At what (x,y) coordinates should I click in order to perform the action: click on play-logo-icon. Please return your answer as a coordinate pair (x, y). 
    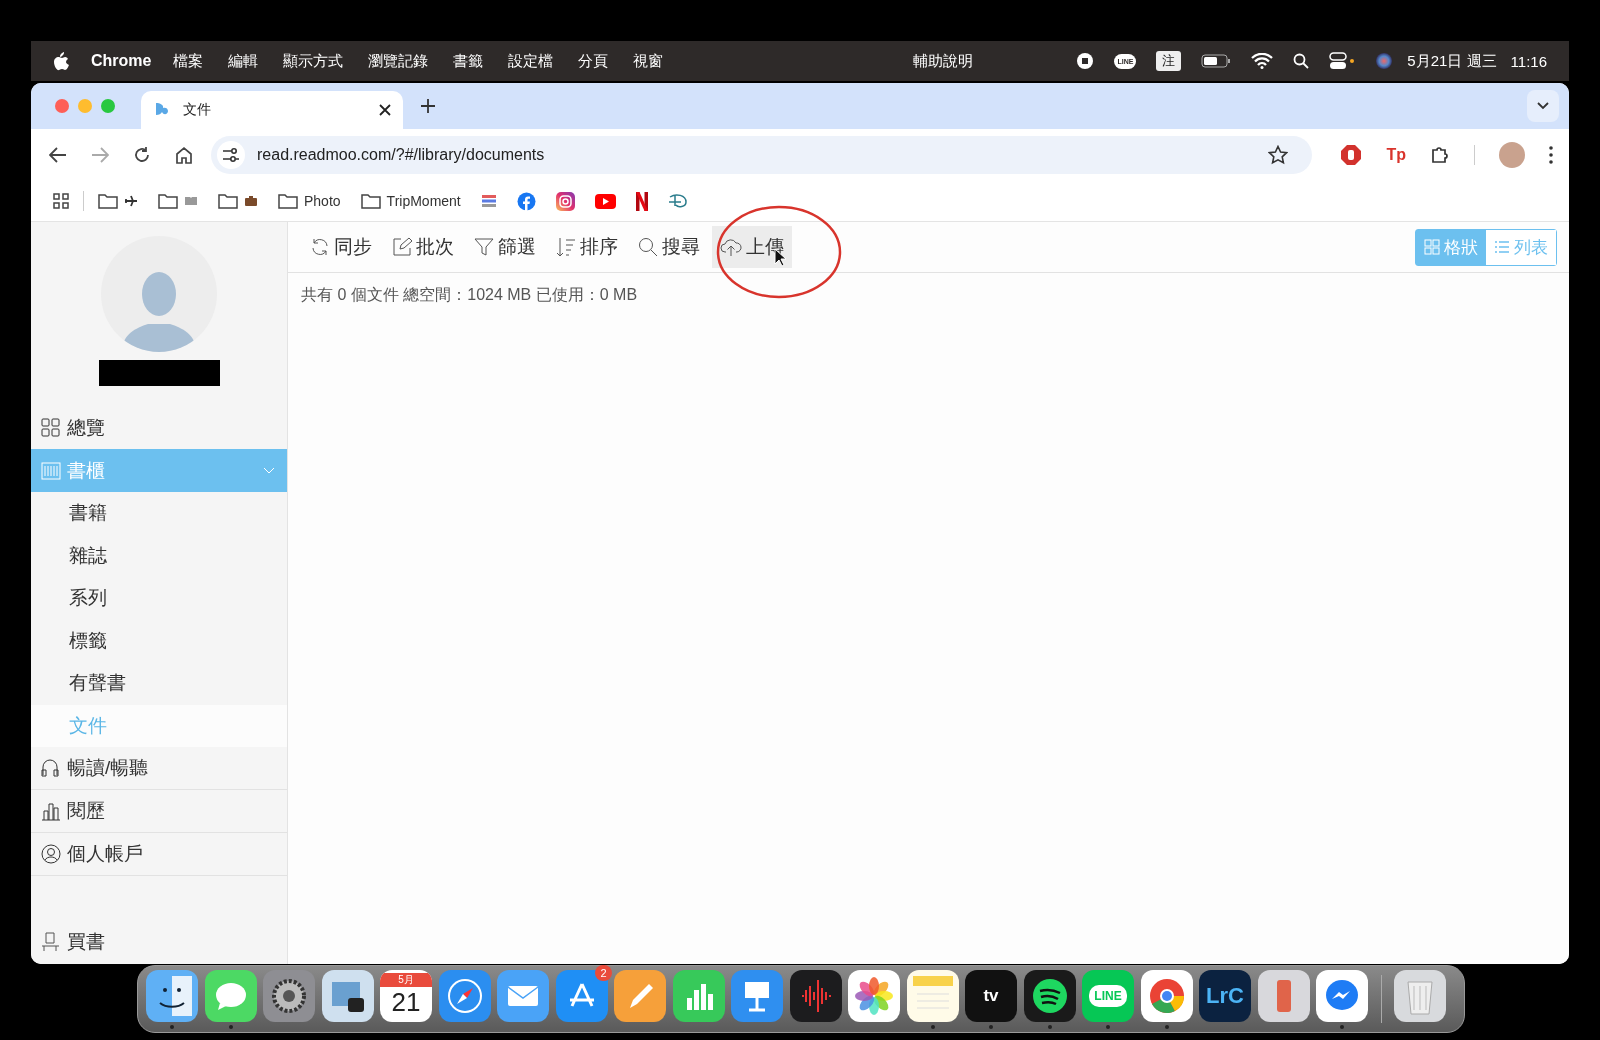
    Looking at the image, I should click on (605, 201).